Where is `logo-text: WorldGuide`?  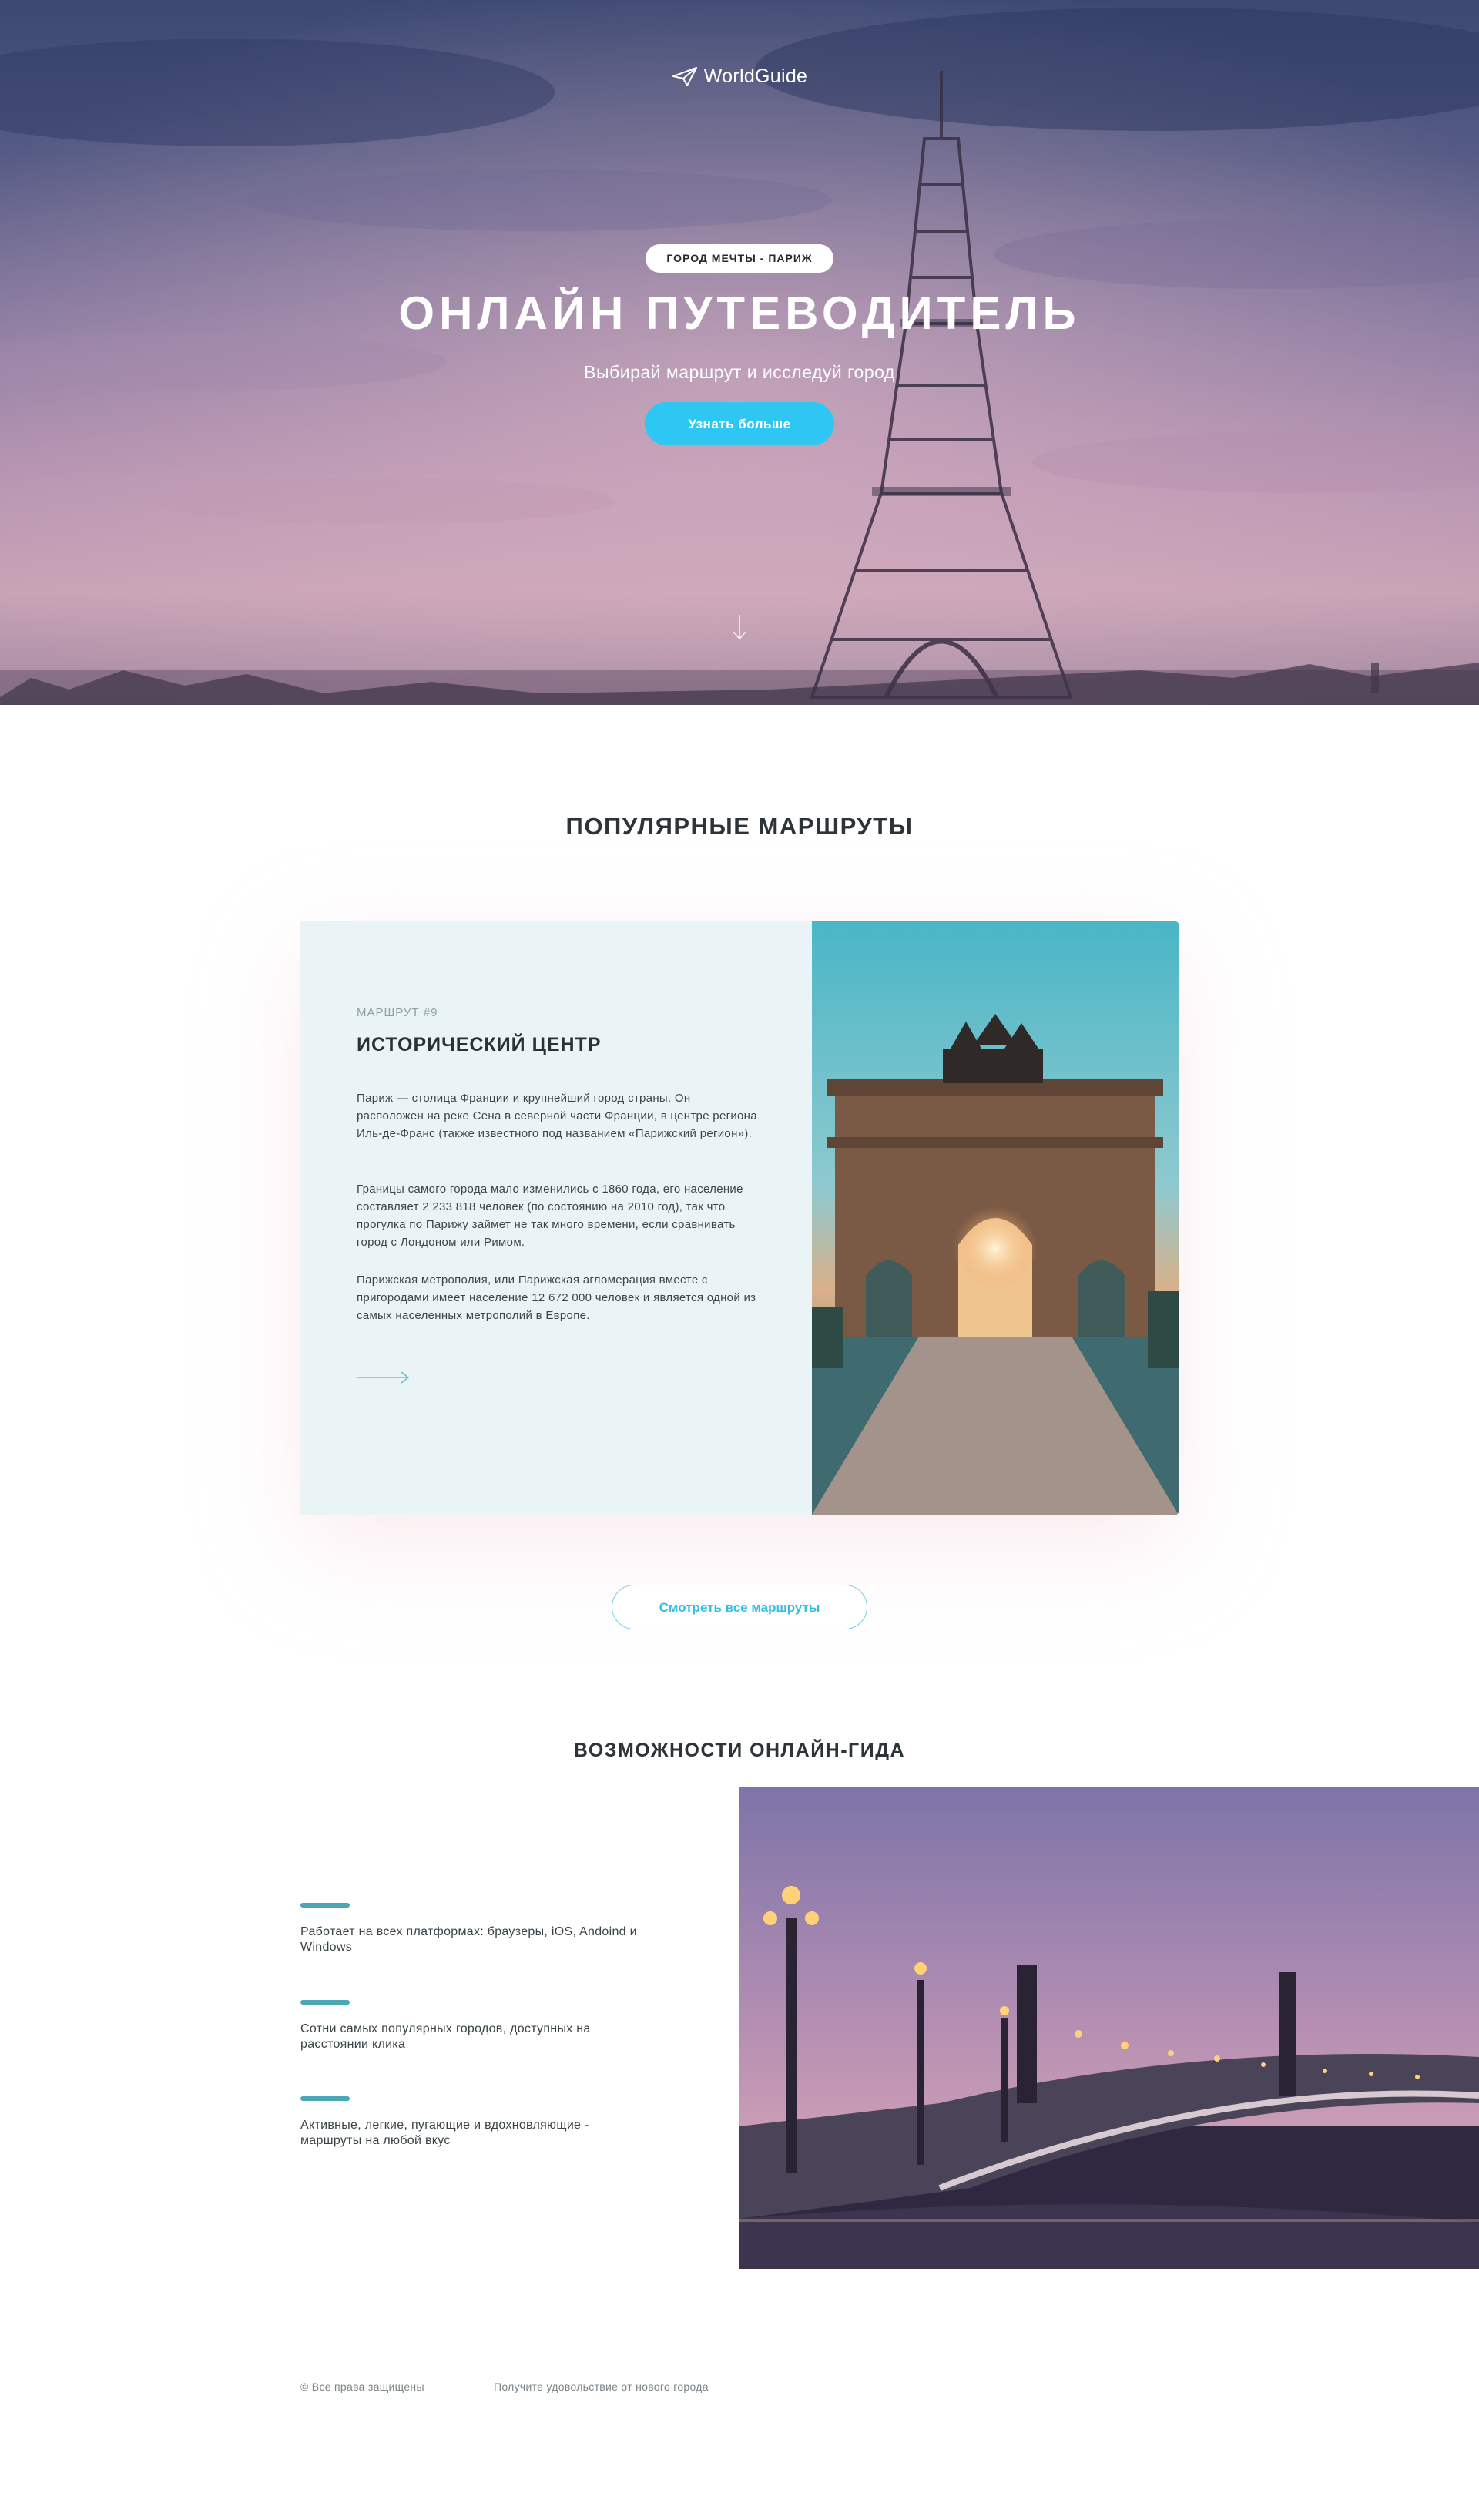
logo-text: WorldGuide is located at coordinates (755, 76).